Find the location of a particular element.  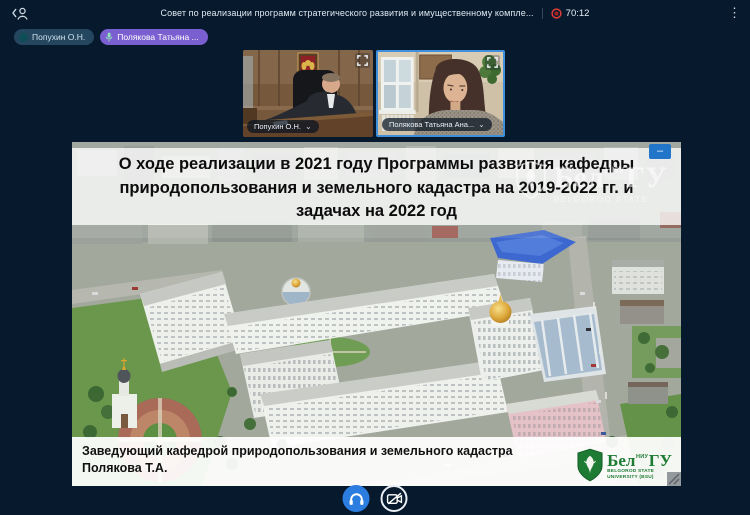

video-name-tag: Попухин О.Н. ⌄ is located at coordinates (283, 126).